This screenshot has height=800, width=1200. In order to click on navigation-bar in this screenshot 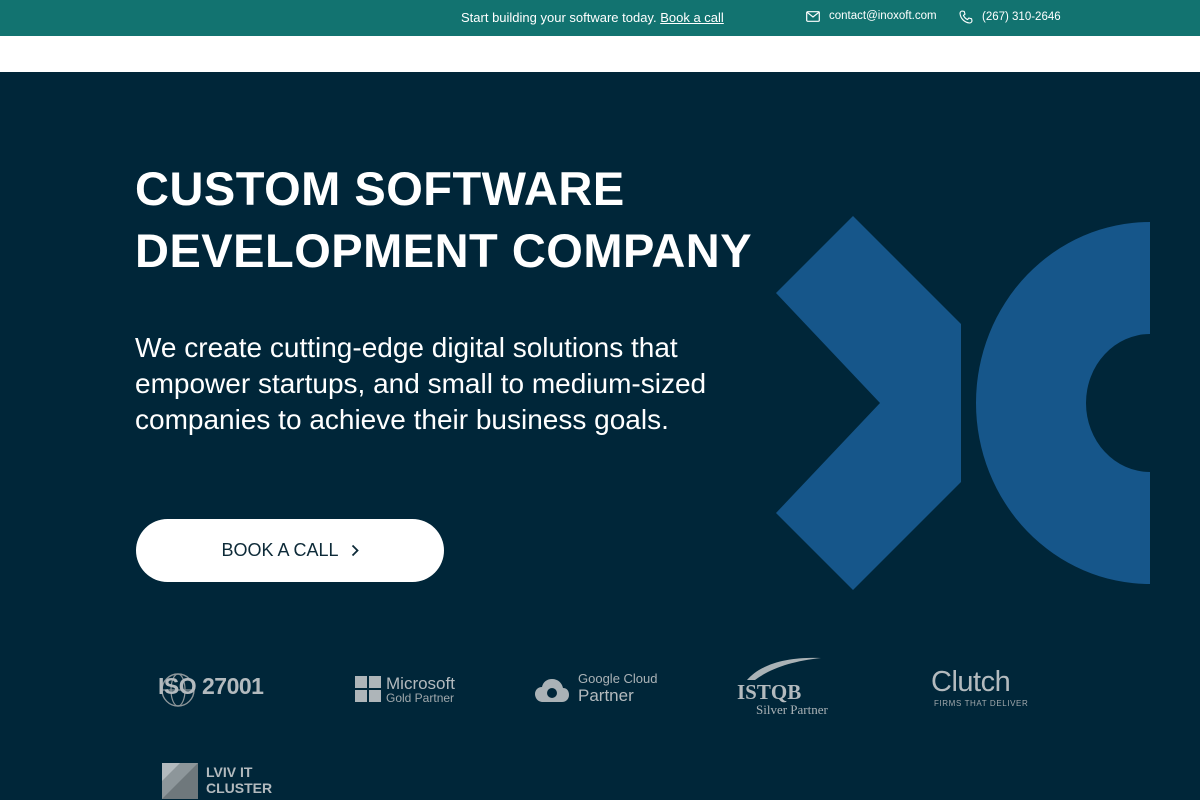, I will do `click(600, 54)`.